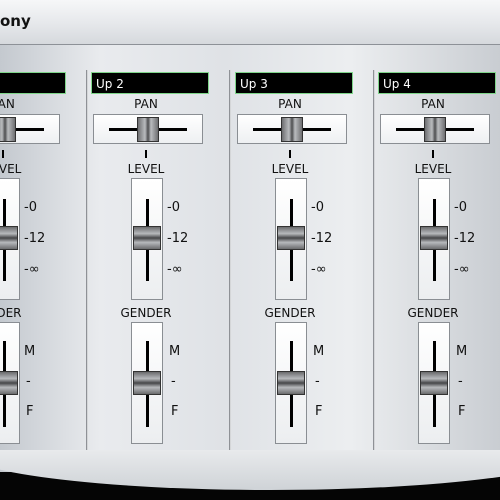  What do you see at coordinates (250, 22) in the screenshot?
I see `title-bar: ony` at bounding box center [250, 22].